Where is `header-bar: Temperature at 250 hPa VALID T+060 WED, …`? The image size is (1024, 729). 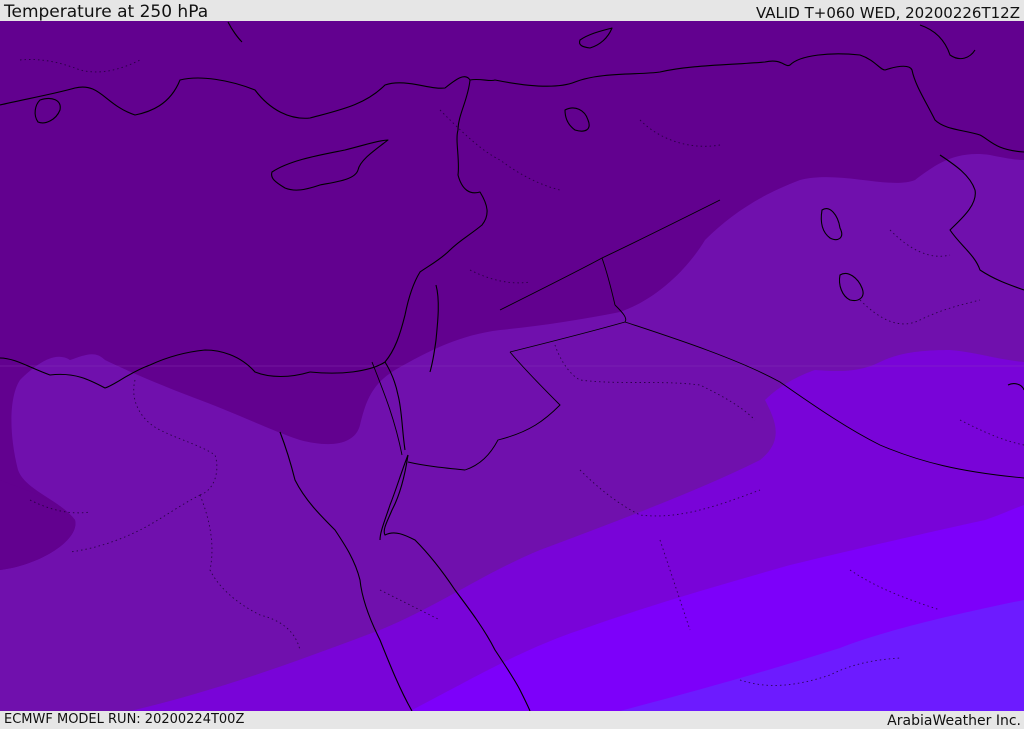 header-bar: Temperature at 250 hPa VALID T+060 WED, … is located at coordinates (512, 10).